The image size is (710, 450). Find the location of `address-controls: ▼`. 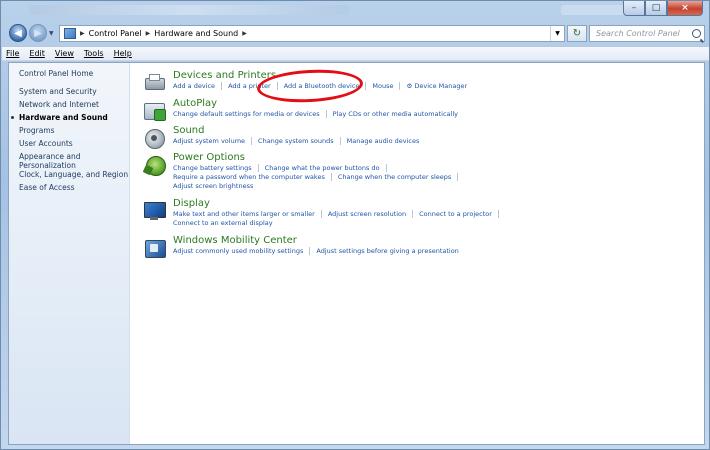

address-controls: ▼ is located at coordinates (557, 33).